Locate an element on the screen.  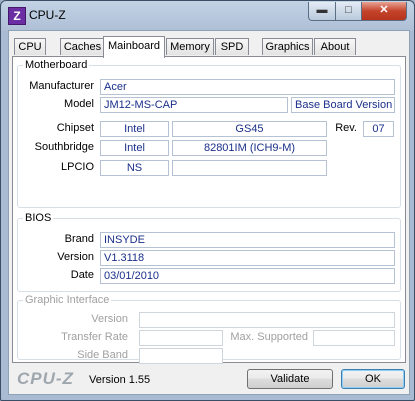
southbridge-name-field: 82801IM (ICH9-M) is located at coordinates (249, 148).